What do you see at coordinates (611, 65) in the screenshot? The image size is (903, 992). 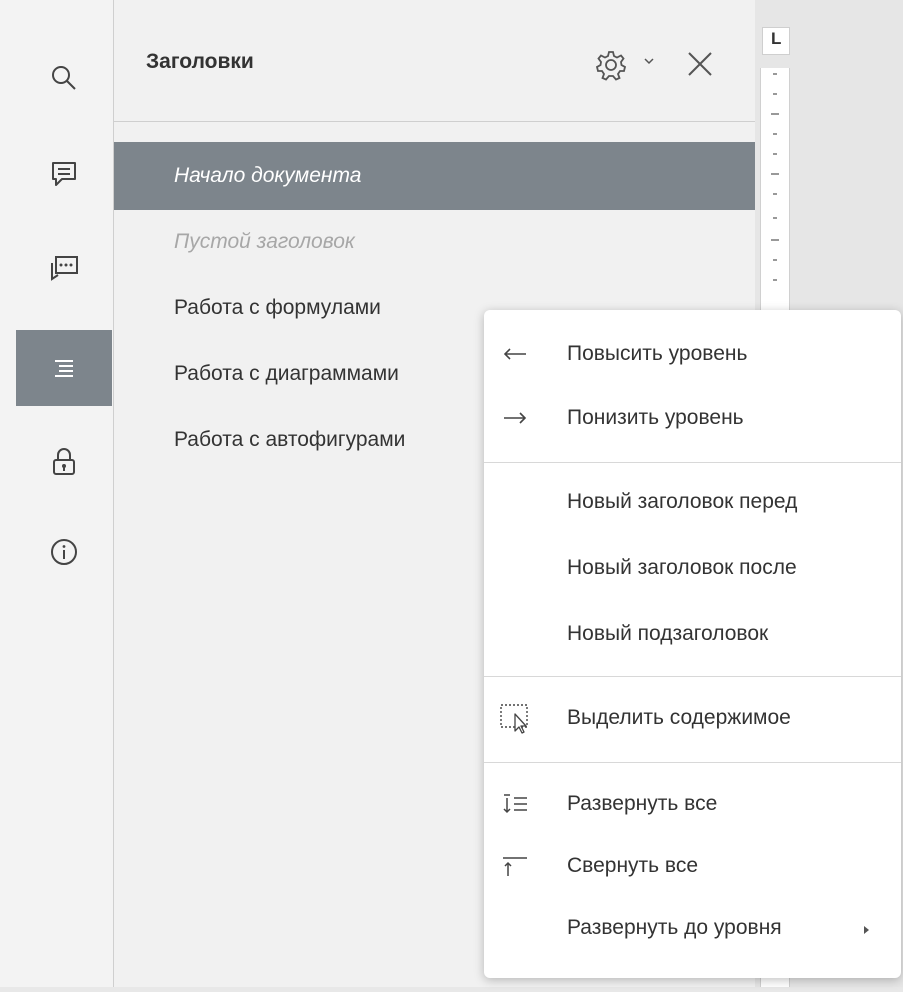 I see `gear-icon` at bounding box center [611, 65].